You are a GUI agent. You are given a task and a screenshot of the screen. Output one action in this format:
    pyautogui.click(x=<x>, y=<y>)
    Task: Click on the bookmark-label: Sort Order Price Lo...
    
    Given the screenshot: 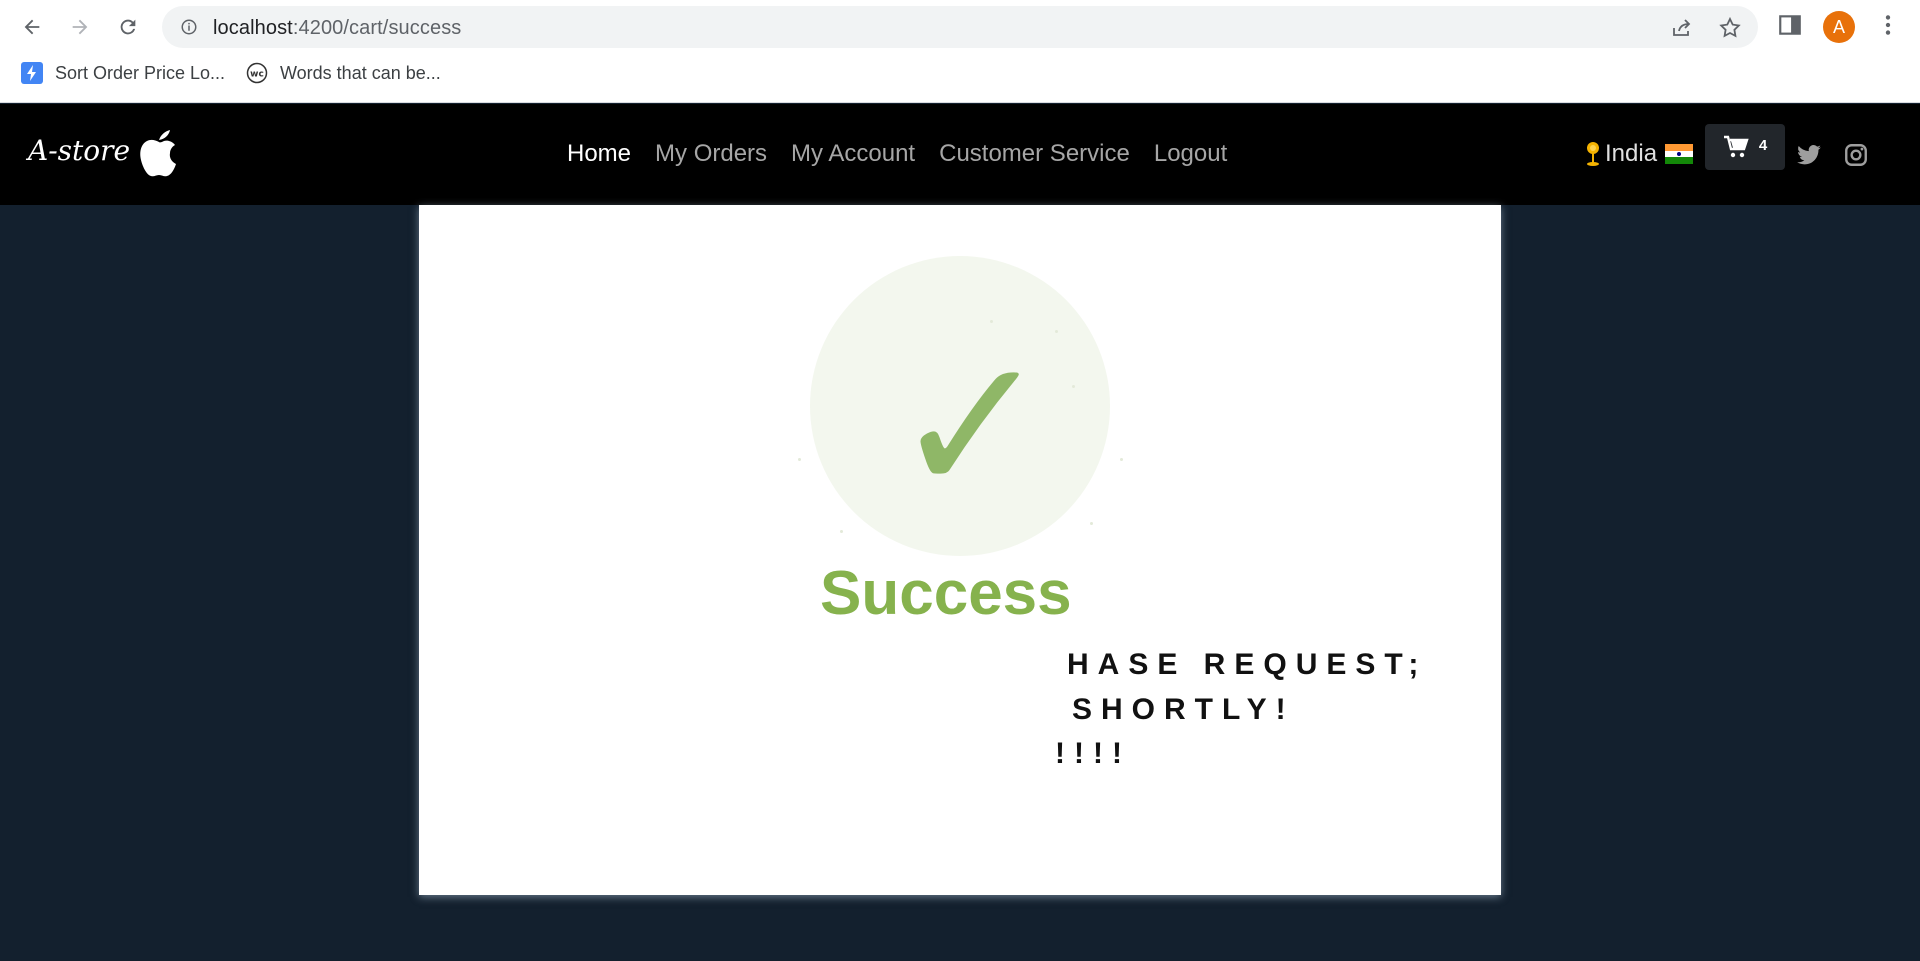 What is the action you would take?
    pyautogui.click(x=140, y=72)
    